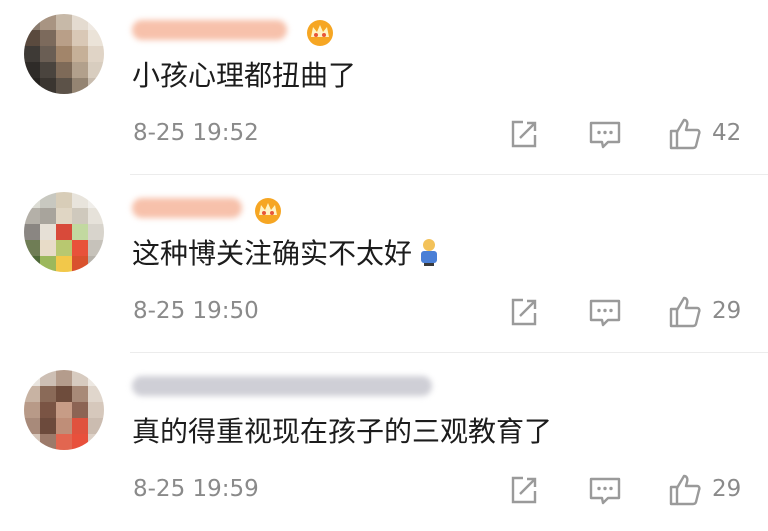  Describe the element at coordinates (244, 75) in the screenshot. I see `comment-text: 小孩心理都扭曲了` at that location.